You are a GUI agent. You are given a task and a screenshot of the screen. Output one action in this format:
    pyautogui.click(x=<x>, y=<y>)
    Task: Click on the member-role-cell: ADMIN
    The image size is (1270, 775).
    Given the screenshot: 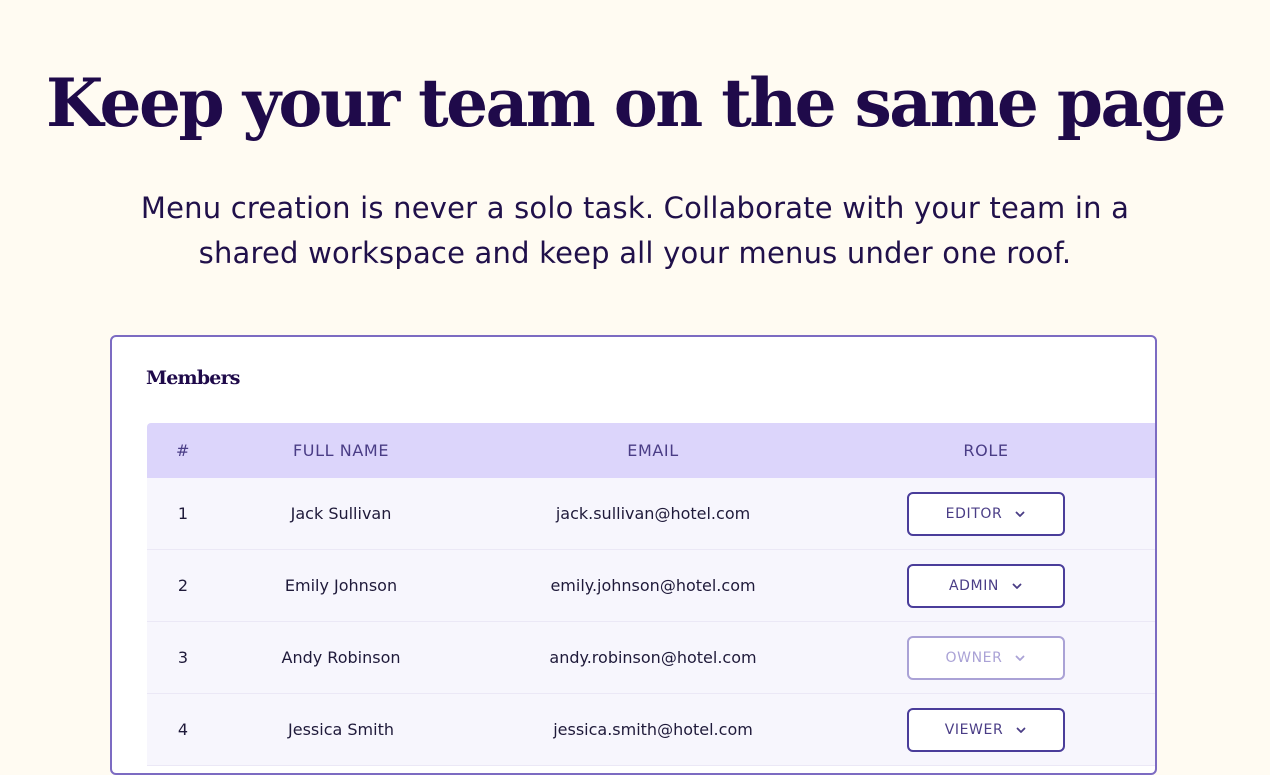 What is the action you would take?
    pyautogui.click(x=986, y=585)
    